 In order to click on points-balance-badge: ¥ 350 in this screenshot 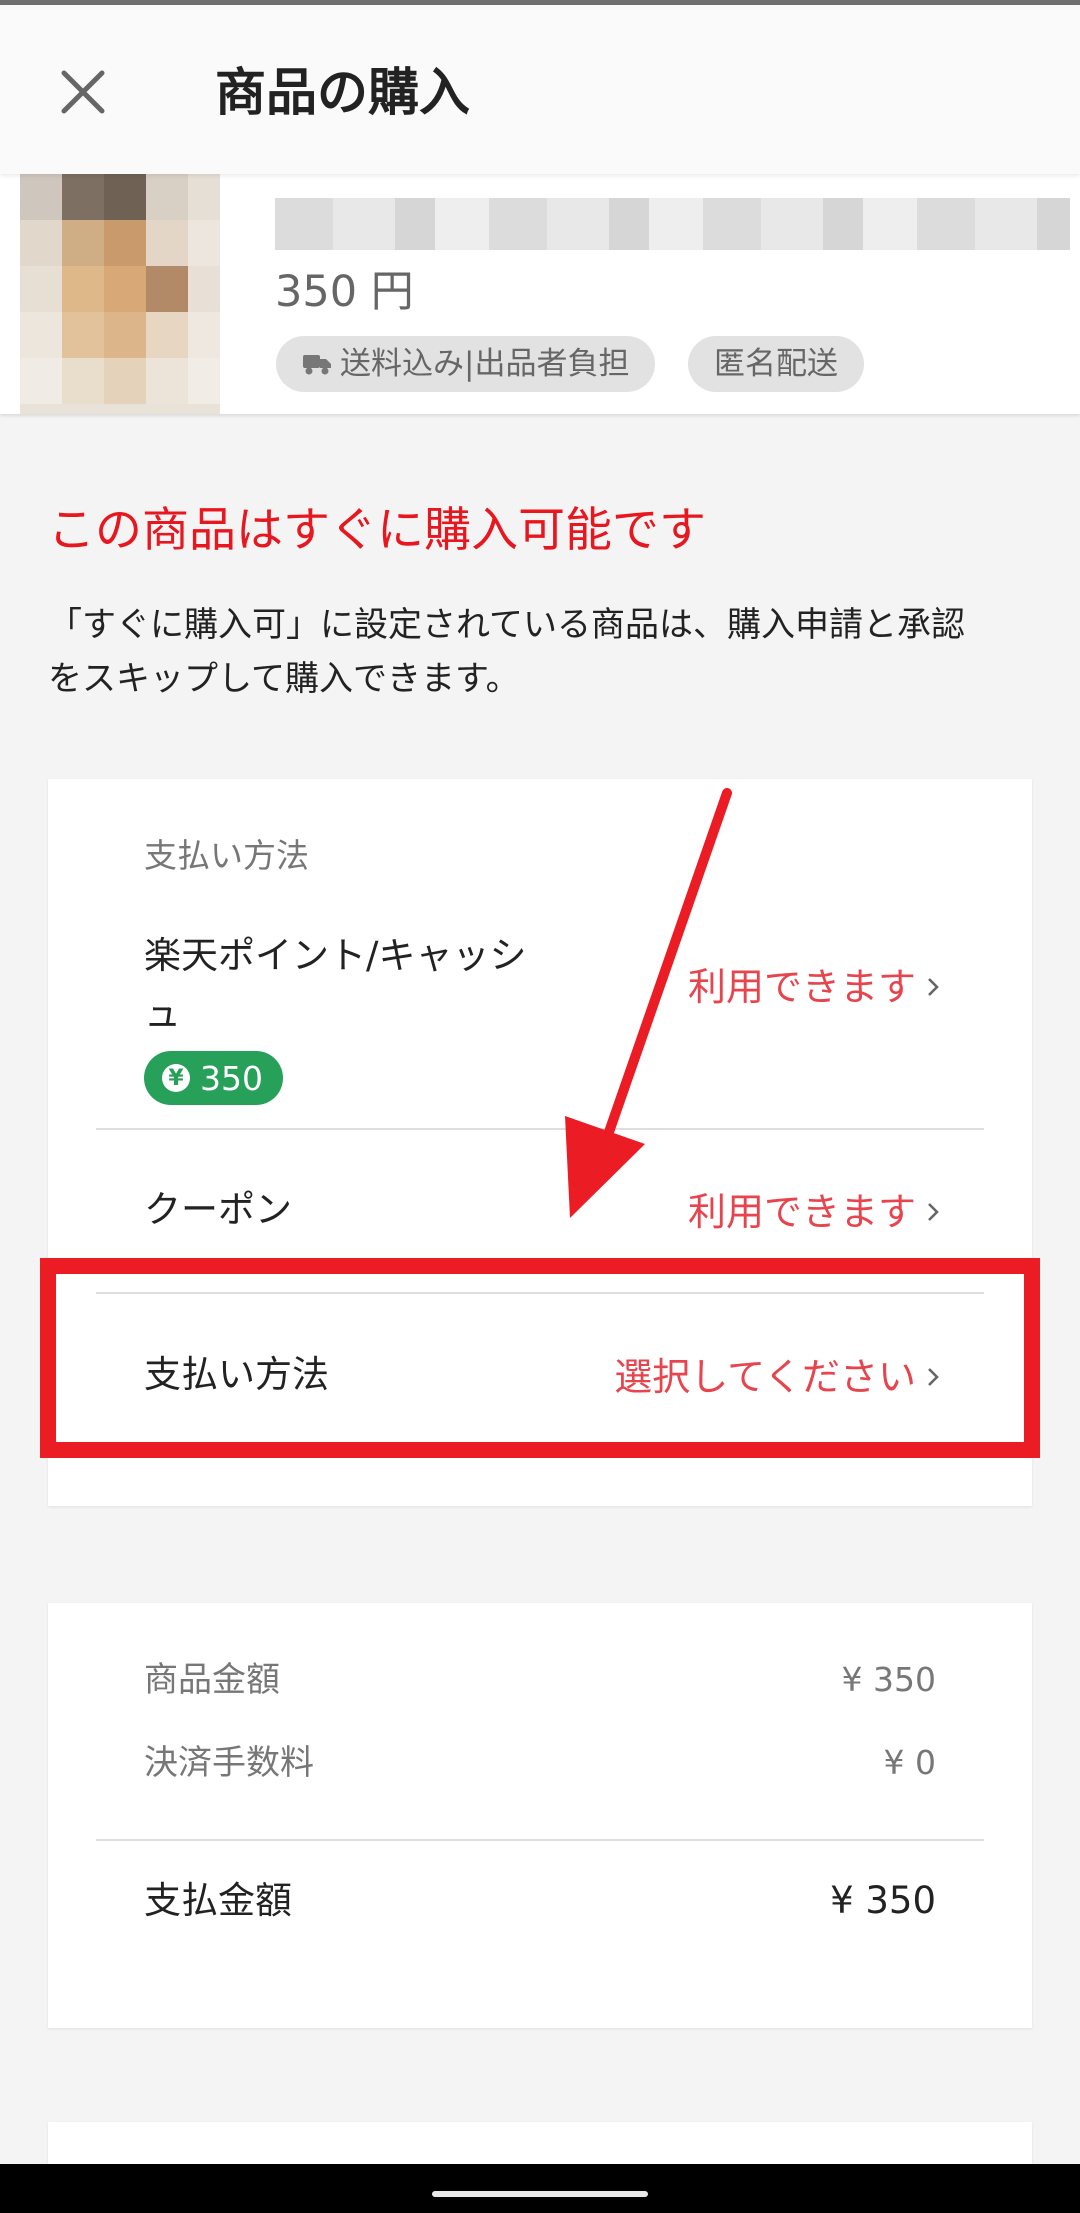, I will do `click(213, 1078)`.